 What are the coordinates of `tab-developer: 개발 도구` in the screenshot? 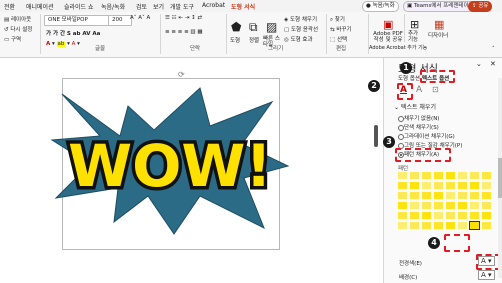 It's located at (182, 6).